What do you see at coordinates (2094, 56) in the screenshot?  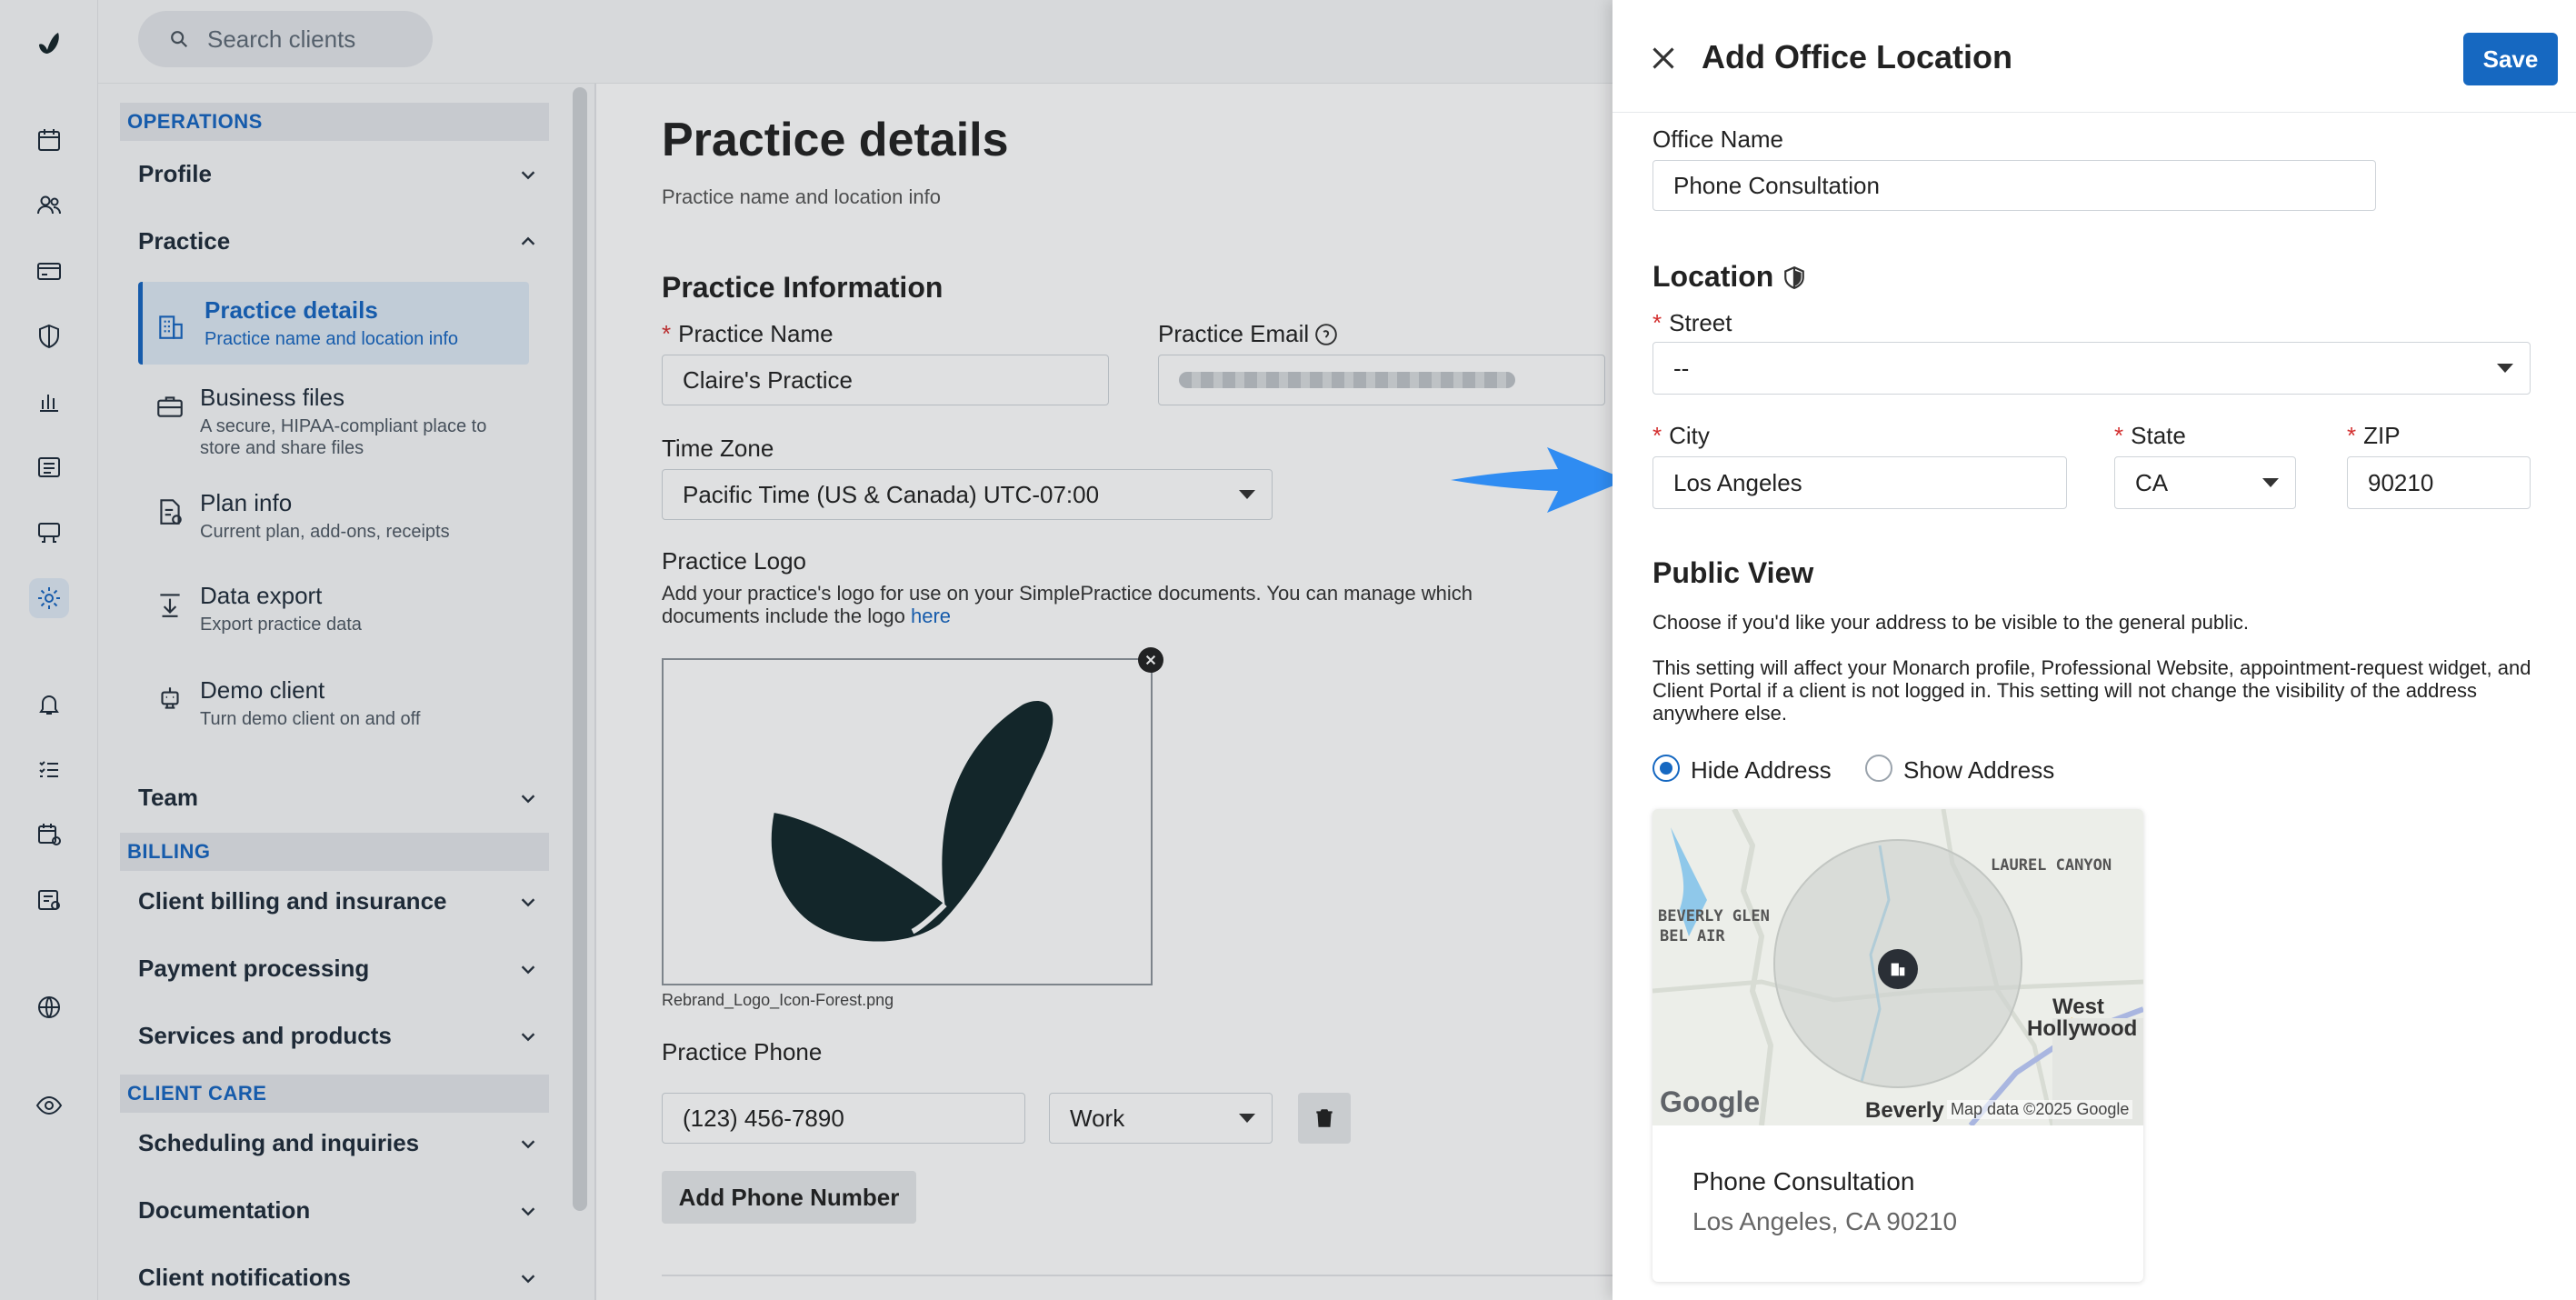 I see `drawer-header: Add Office Location Save` at bounding box center [2094, 56].